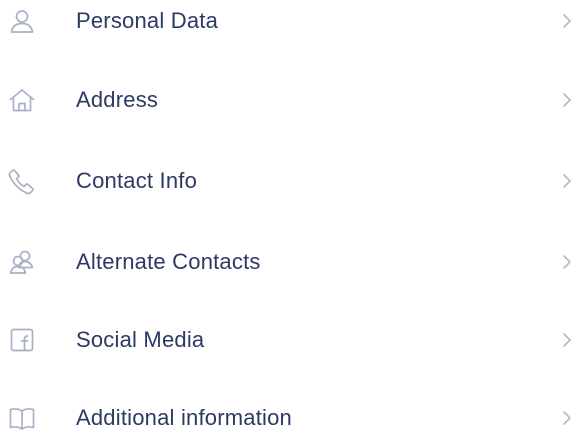 The height and width of the screenshot is (448, 574). Describe the element at coordinates (22, 262) in the screenshot. I see `contacts-icon` at that location.